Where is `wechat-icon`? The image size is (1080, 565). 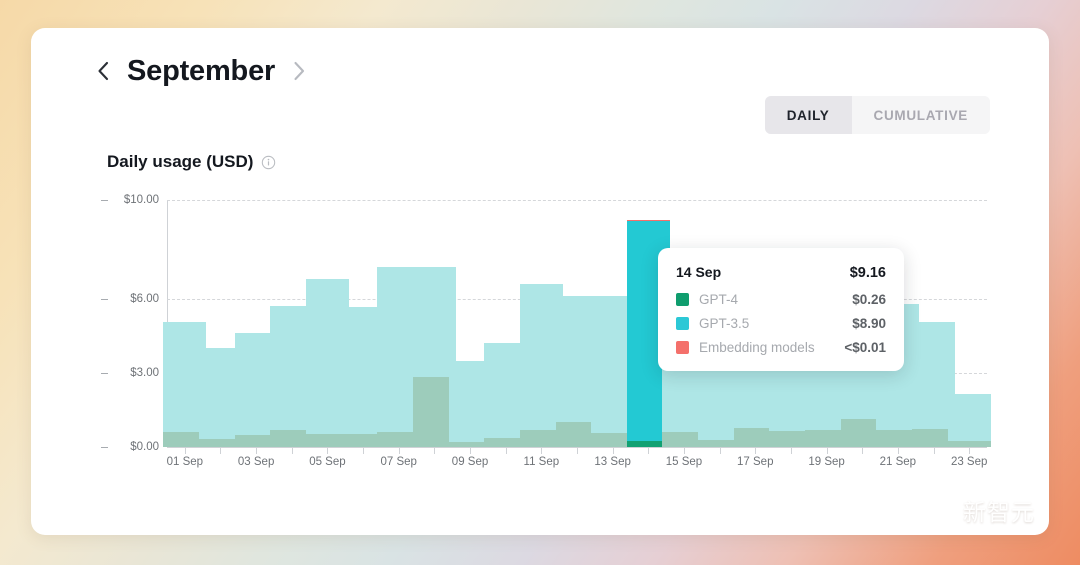 wechat-icon is located at coordinates (941, 510).